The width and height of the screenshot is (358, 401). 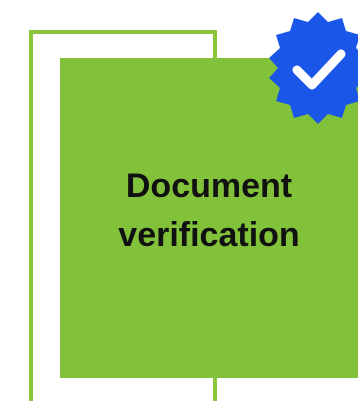 I want to click on card-title-line-1: Document, so click(x=209, y=186).